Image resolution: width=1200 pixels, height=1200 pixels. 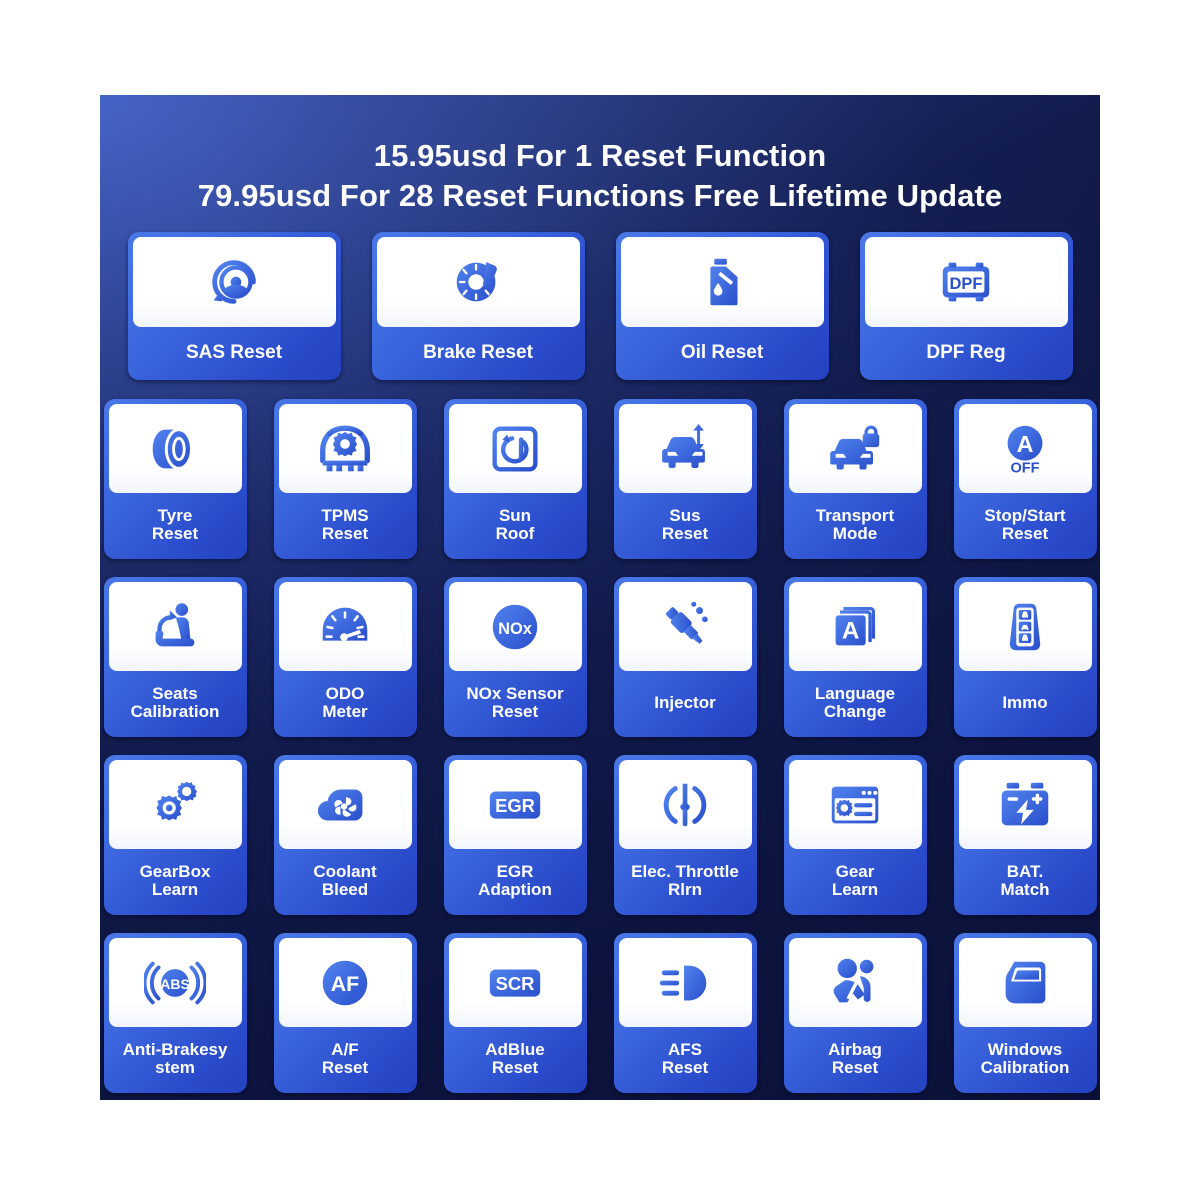 I want to click on tile-sas-reset: SAS Reset, so click(x=234, y=306).